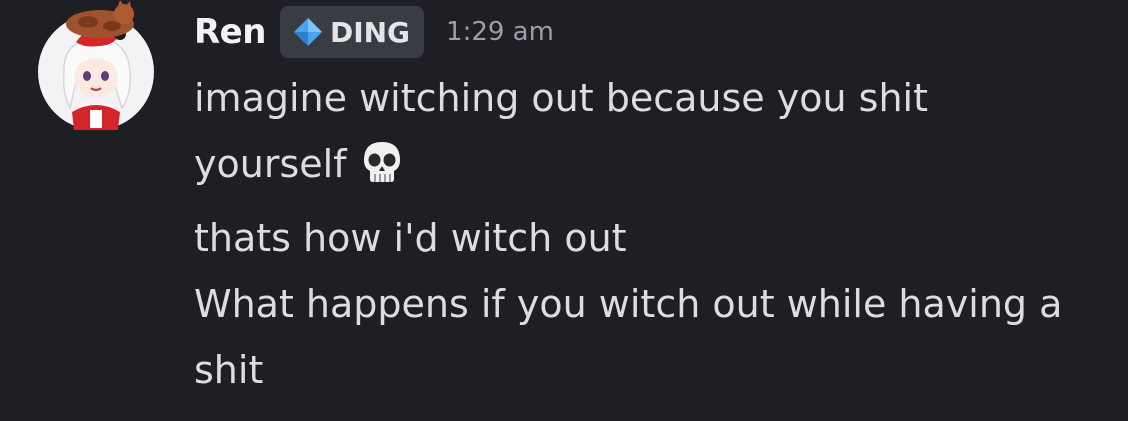 The height and width of the screenshot is (421, 1128). What do you see at coordinates (229, 370) in the screenshot?
I see `message-line: shit` at bounding box center [229, 370].